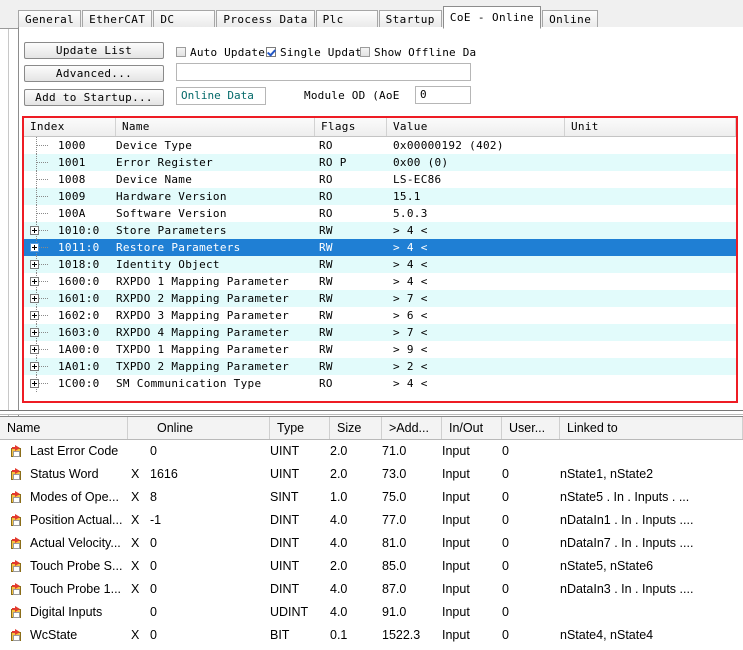  I want to click on coe-row: 1600:0 RXPDO 1 Mapping Parameter RW > 4 <, so click(380, 281).